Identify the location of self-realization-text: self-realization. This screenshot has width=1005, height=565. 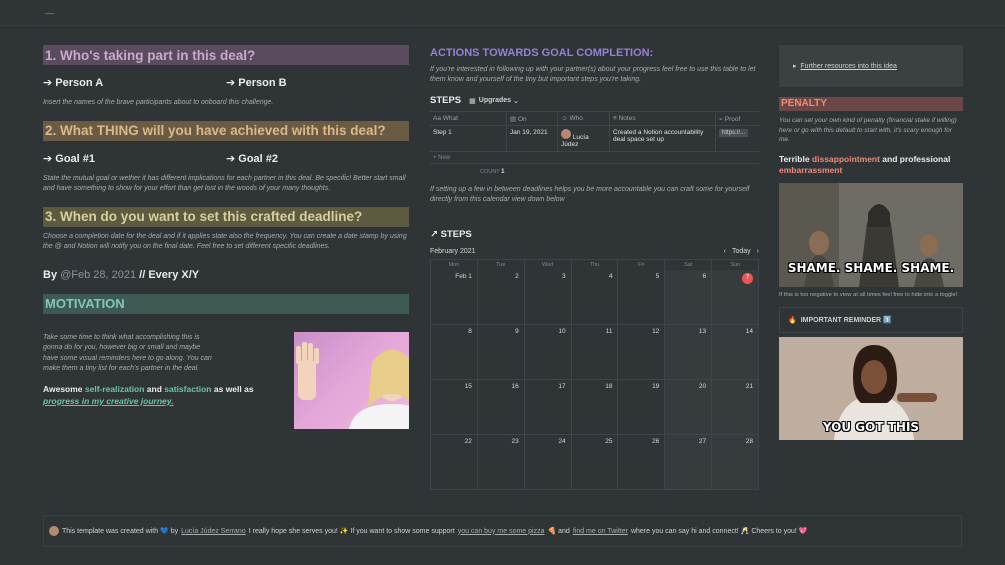
(114, 388).